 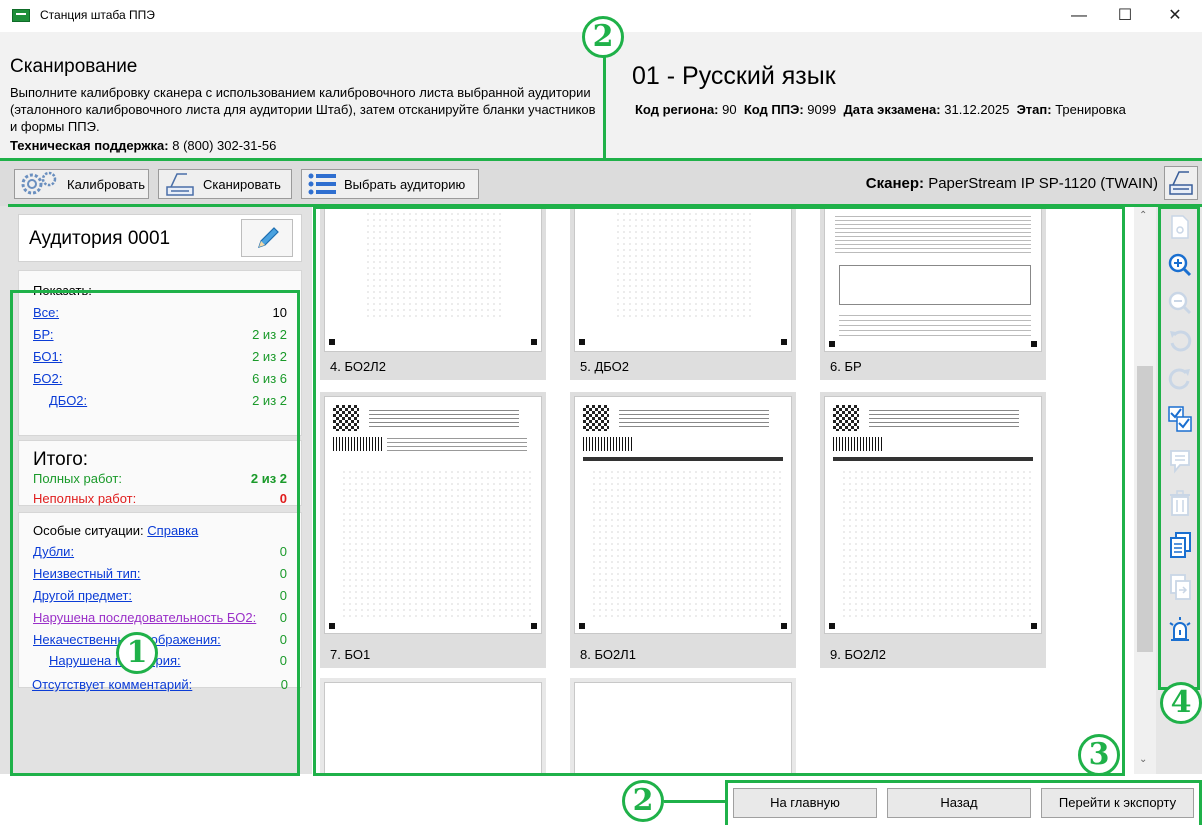 I want to click on filter-bo2-link: БО2:, so click(x=47, y=378).